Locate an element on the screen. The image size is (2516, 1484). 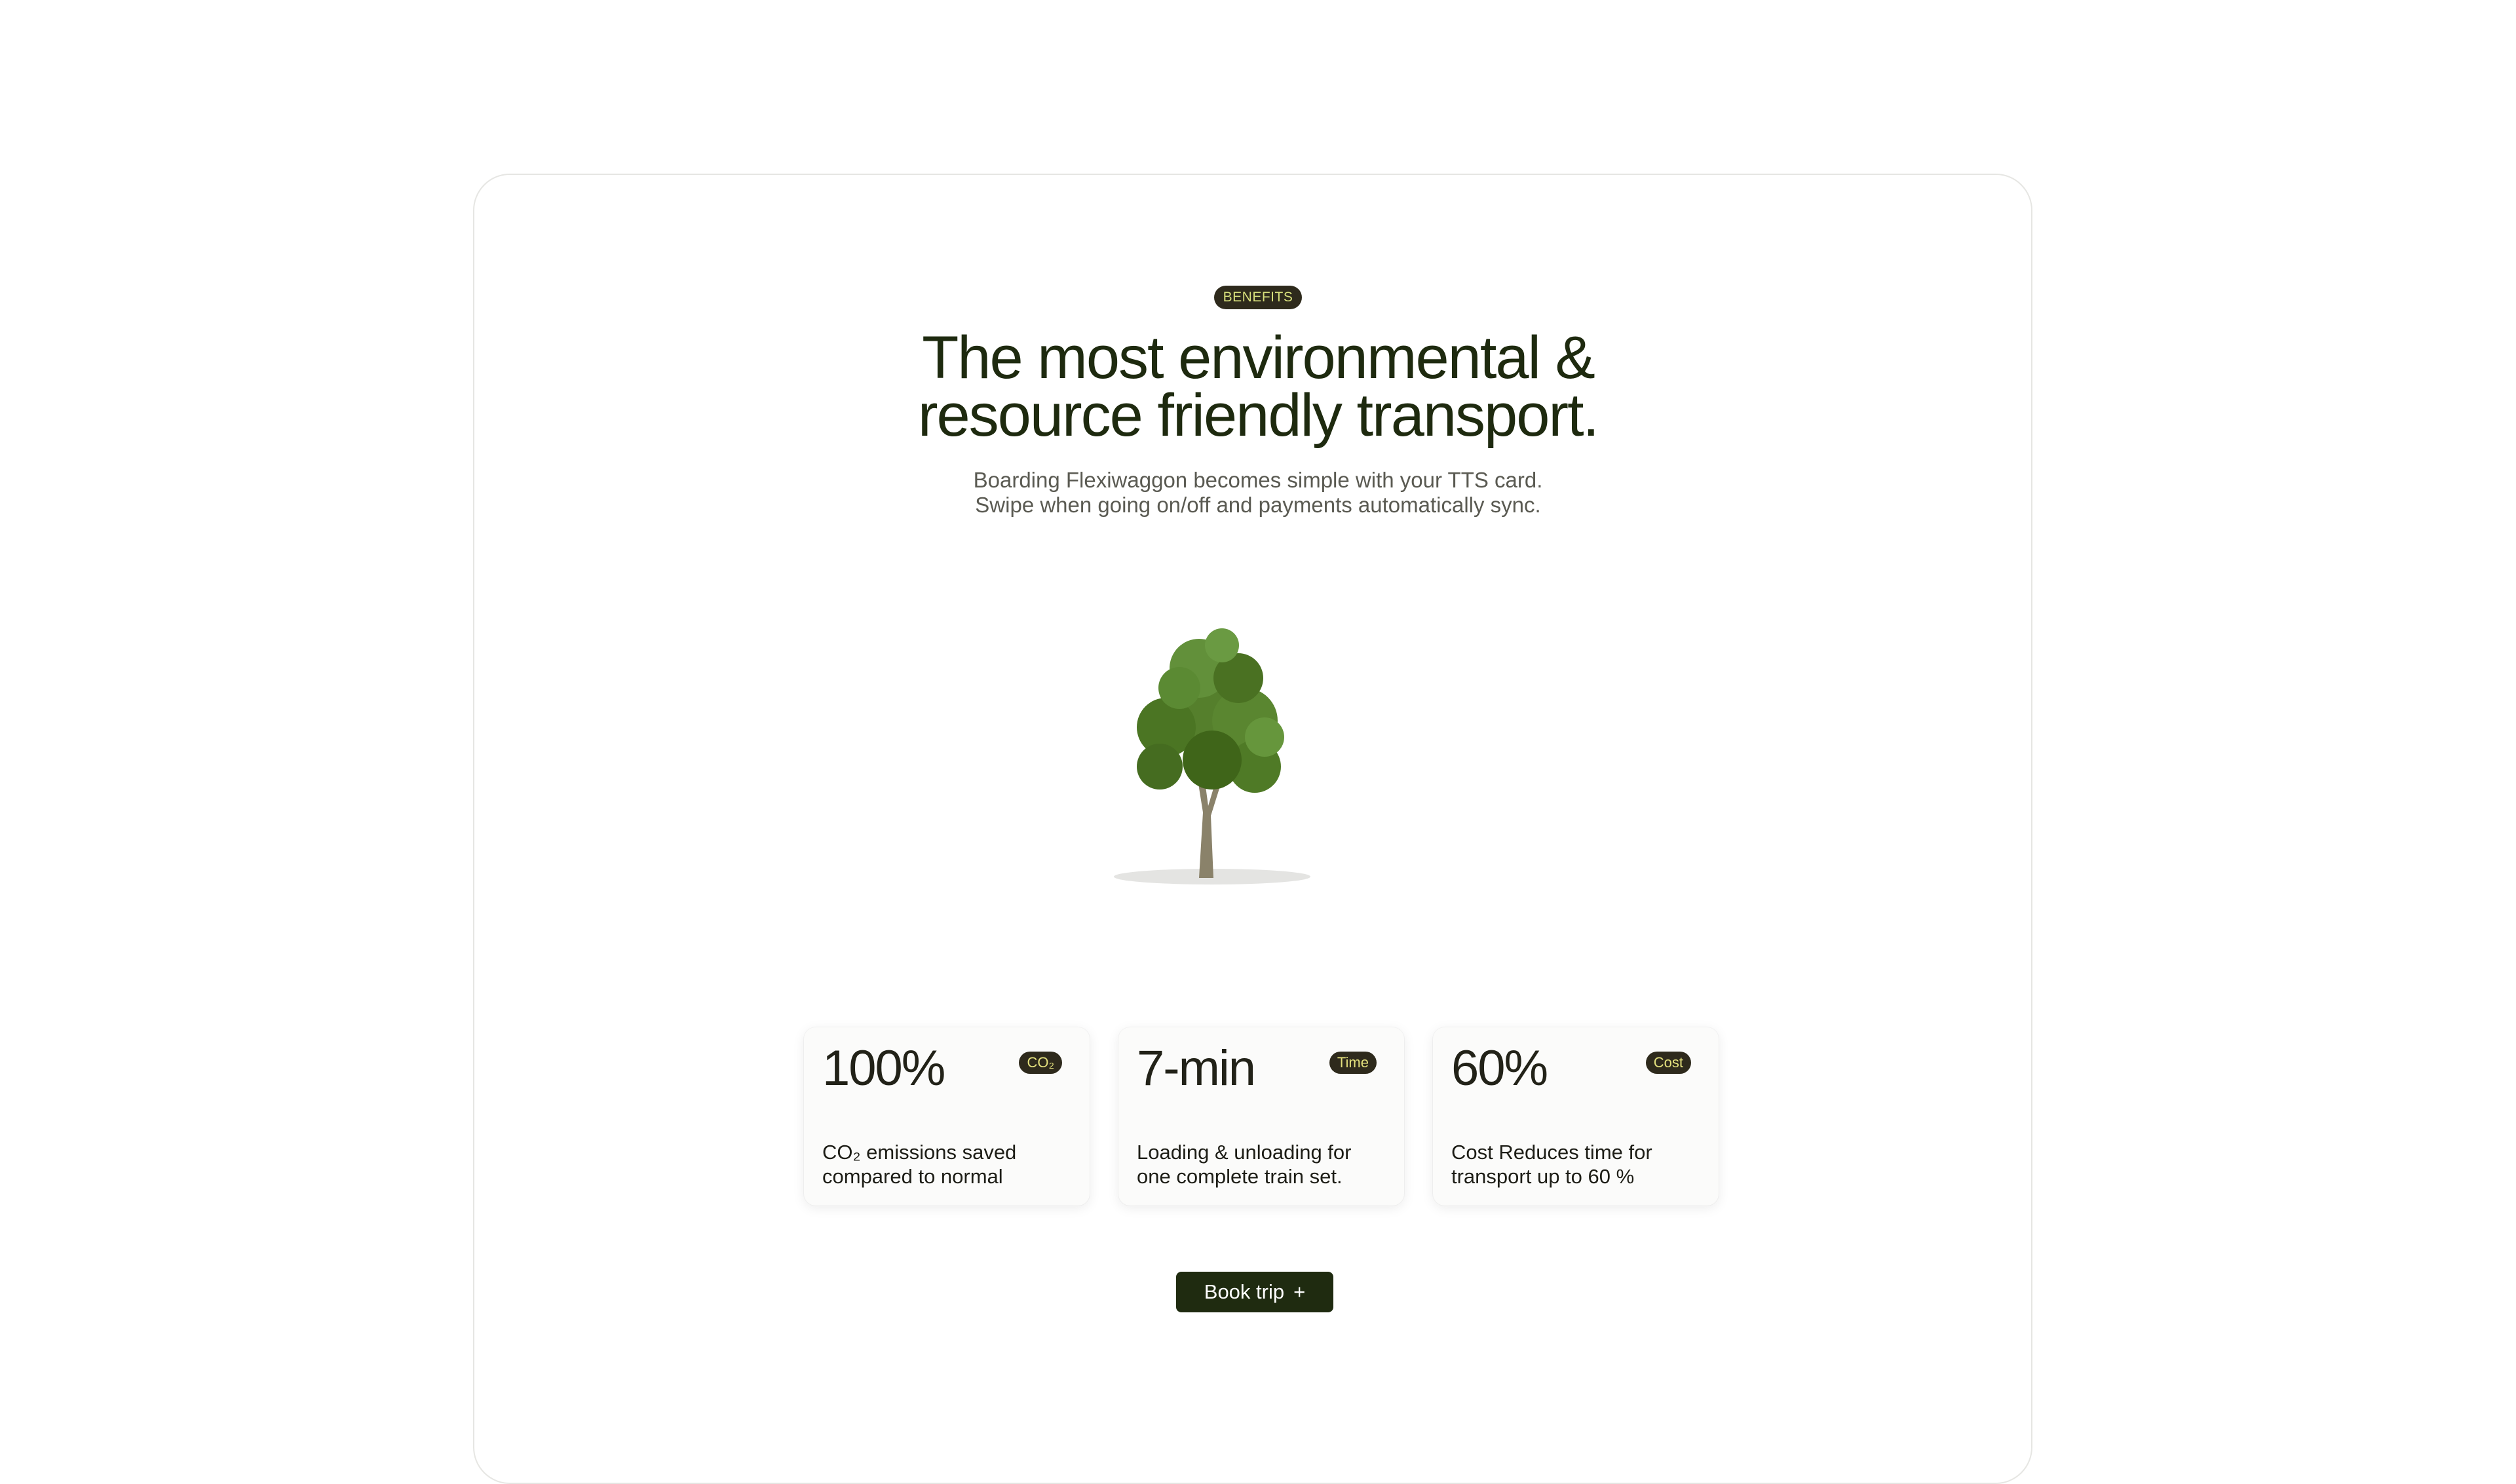
headline-line-2: resource friendly transport. is located at coordinates (1258, 416).